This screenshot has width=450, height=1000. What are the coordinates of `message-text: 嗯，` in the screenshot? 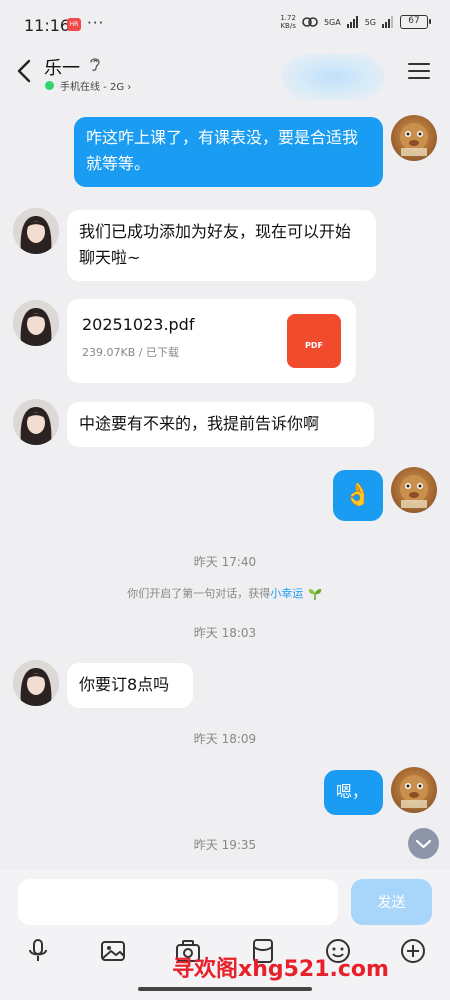 It's located at (352, 791).